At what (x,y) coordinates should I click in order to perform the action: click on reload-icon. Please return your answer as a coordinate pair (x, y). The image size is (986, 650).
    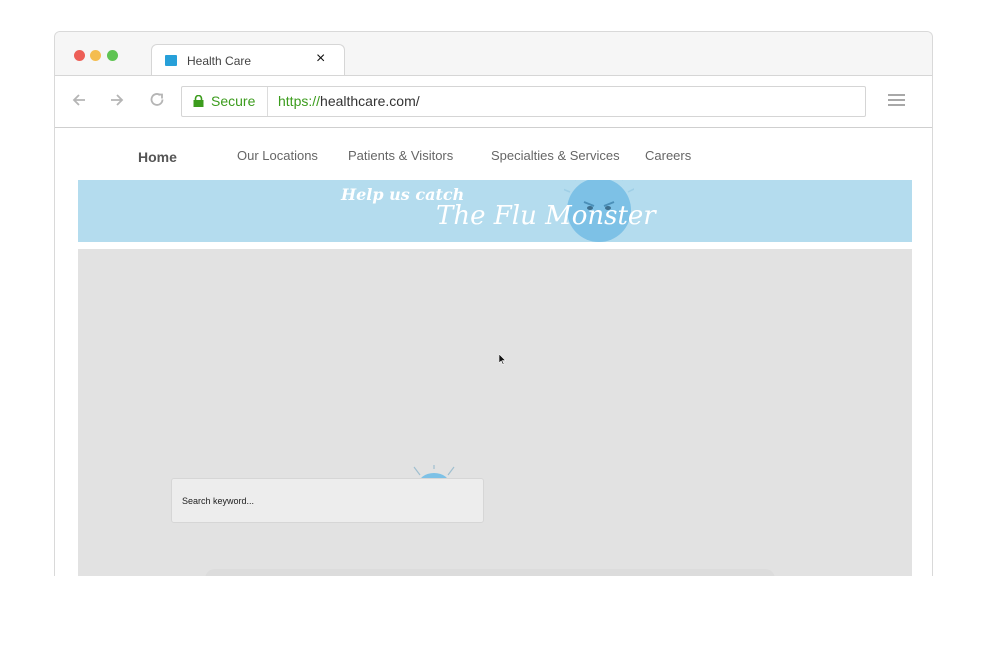
    Looking at the image, I should click on (157, 99).